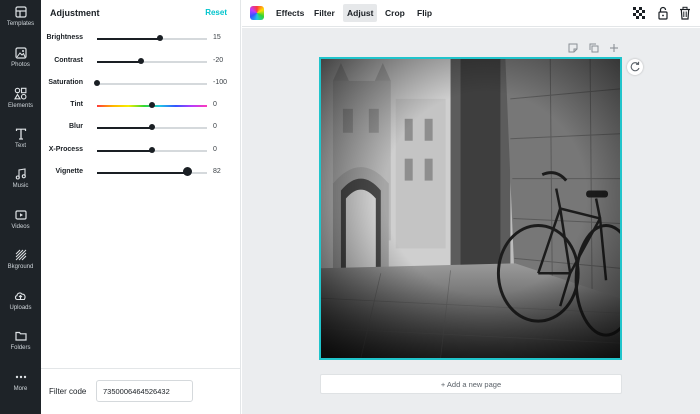 The height and width of the screenshot is (414, 700). Describe the element at coordinates (76, 104) in the screenshot. I see `slider-label: Tint` at that location.